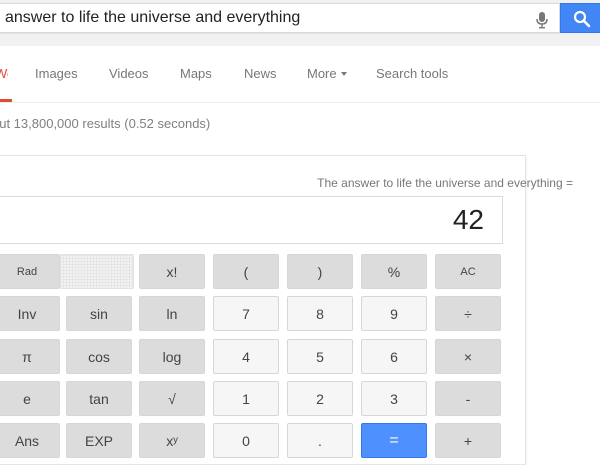 Image resolution: width=600 pixels, height=465 pixels. What do you see at coordinates (542, 20) in the screenshot?
I see `microphone-icon` at bounding box center [542, 20].